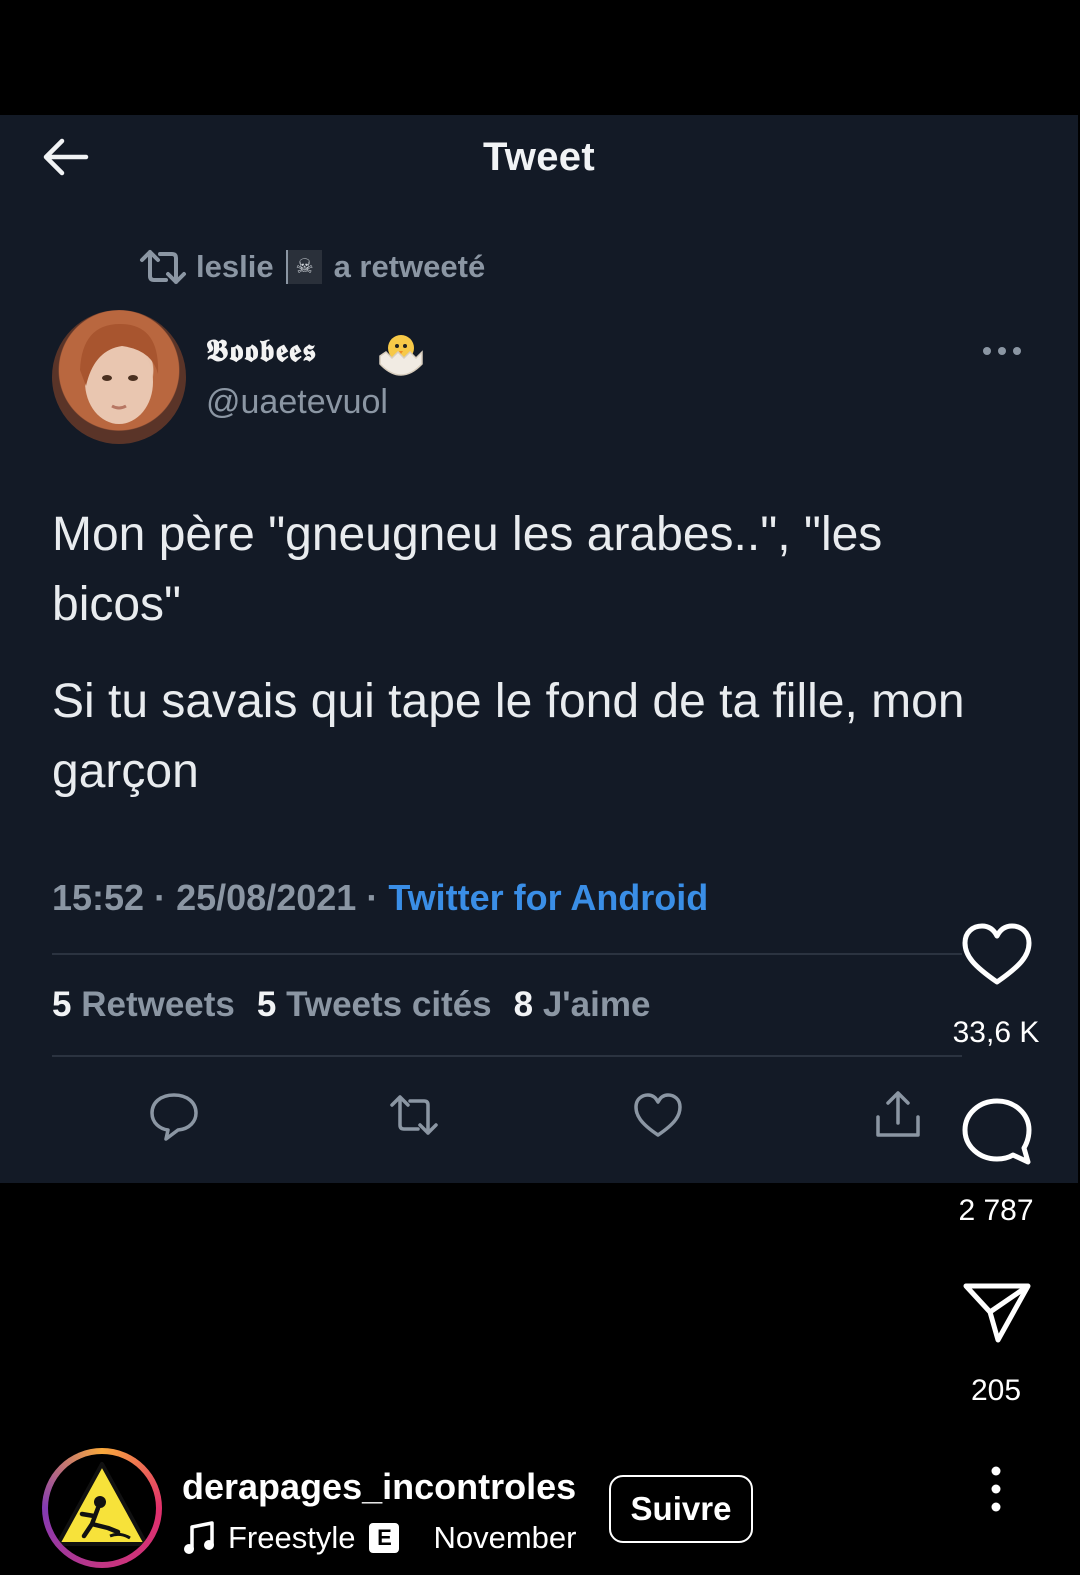 This screenshot has height=1575, width=1080. Describe the element at coordinates (98, 897) in the screenshot. I see `tweet-time: 15:52` at that location.